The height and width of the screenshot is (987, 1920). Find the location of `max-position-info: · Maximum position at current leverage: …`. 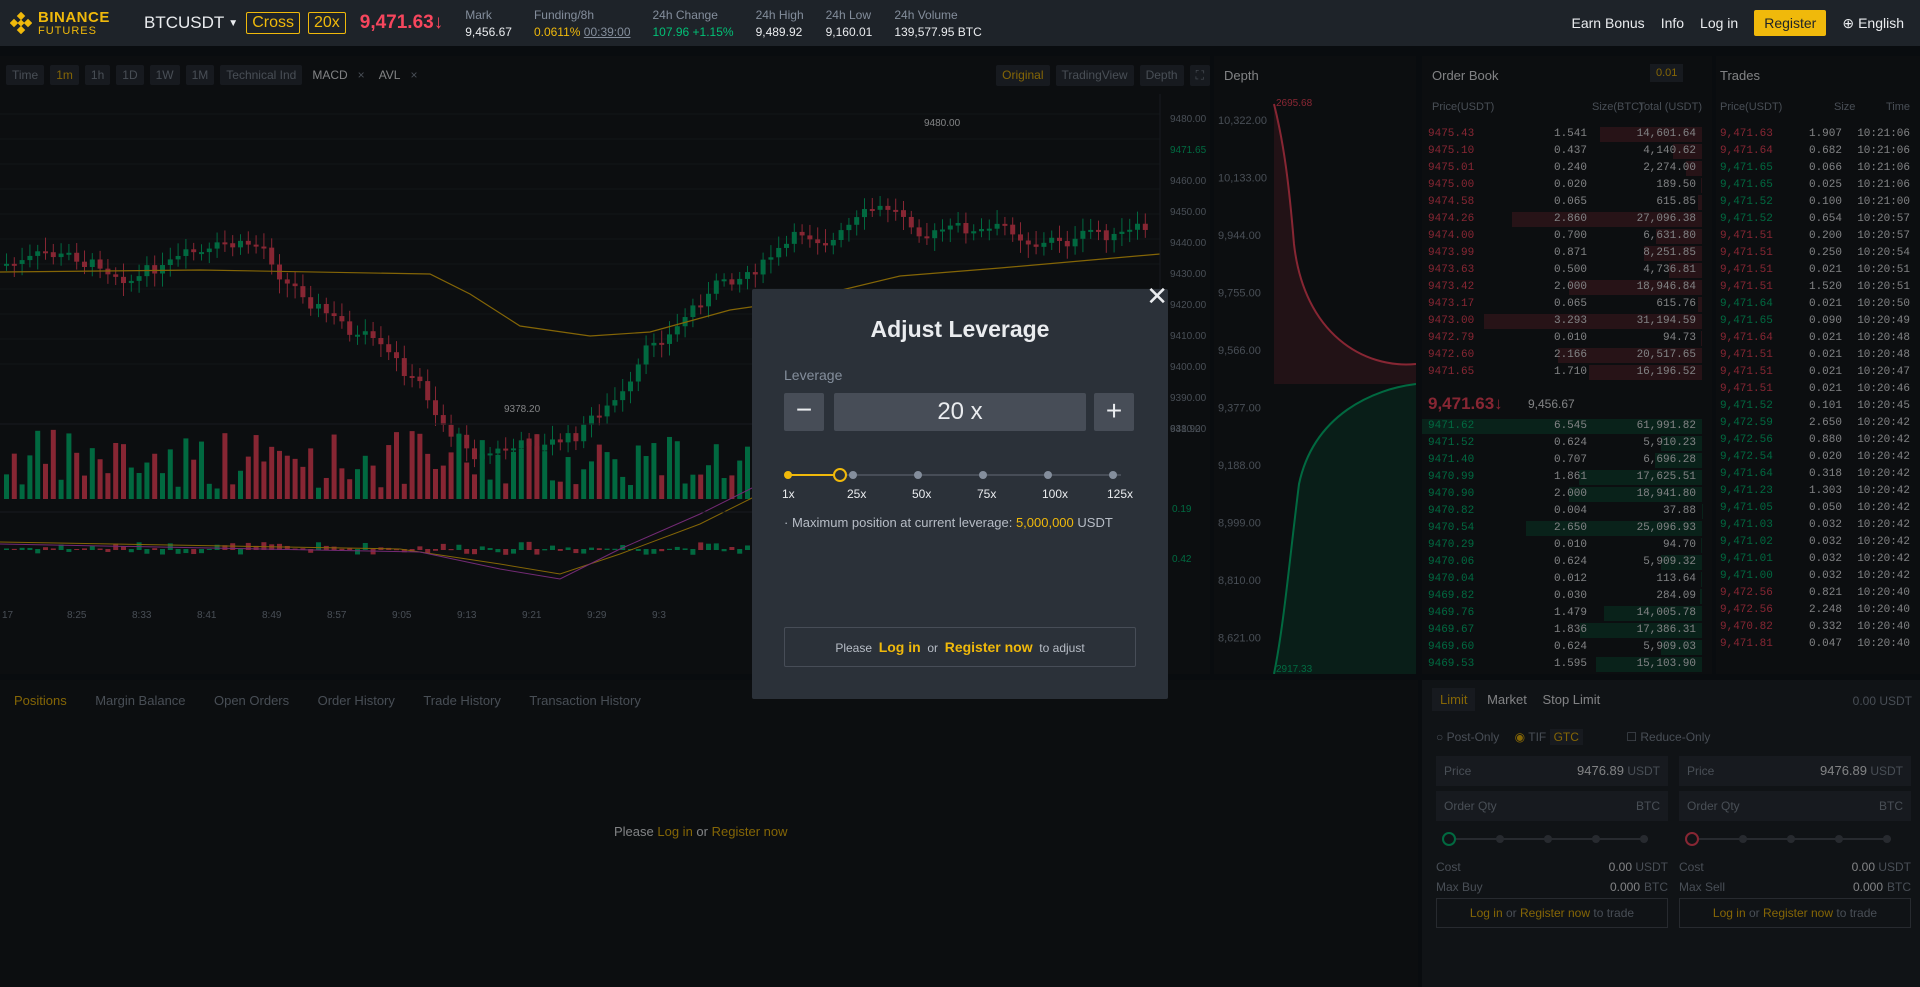

max-position-info: · Maximum position at current leverage: … is located at coordinates (948, 522).